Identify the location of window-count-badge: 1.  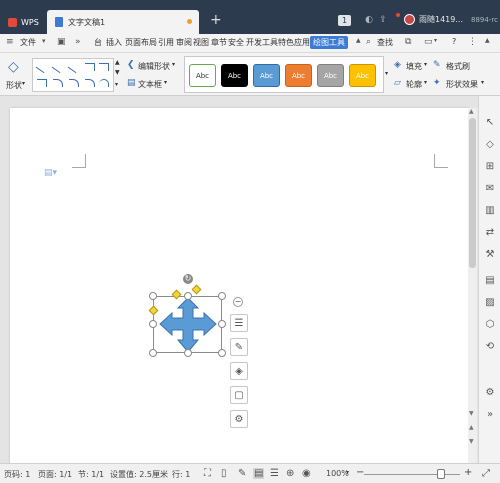
(344, 20).